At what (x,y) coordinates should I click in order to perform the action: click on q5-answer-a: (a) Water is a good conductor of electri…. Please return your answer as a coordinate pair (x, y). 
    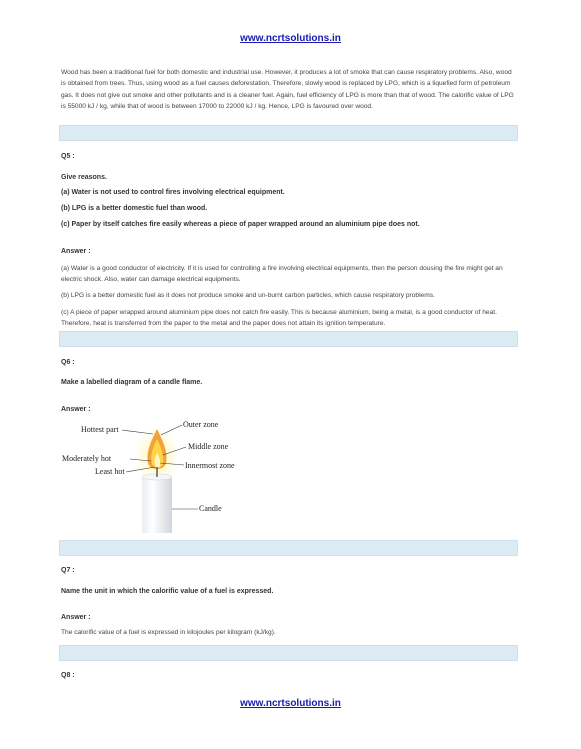
    Looking at the image, I should click on (282, 274).